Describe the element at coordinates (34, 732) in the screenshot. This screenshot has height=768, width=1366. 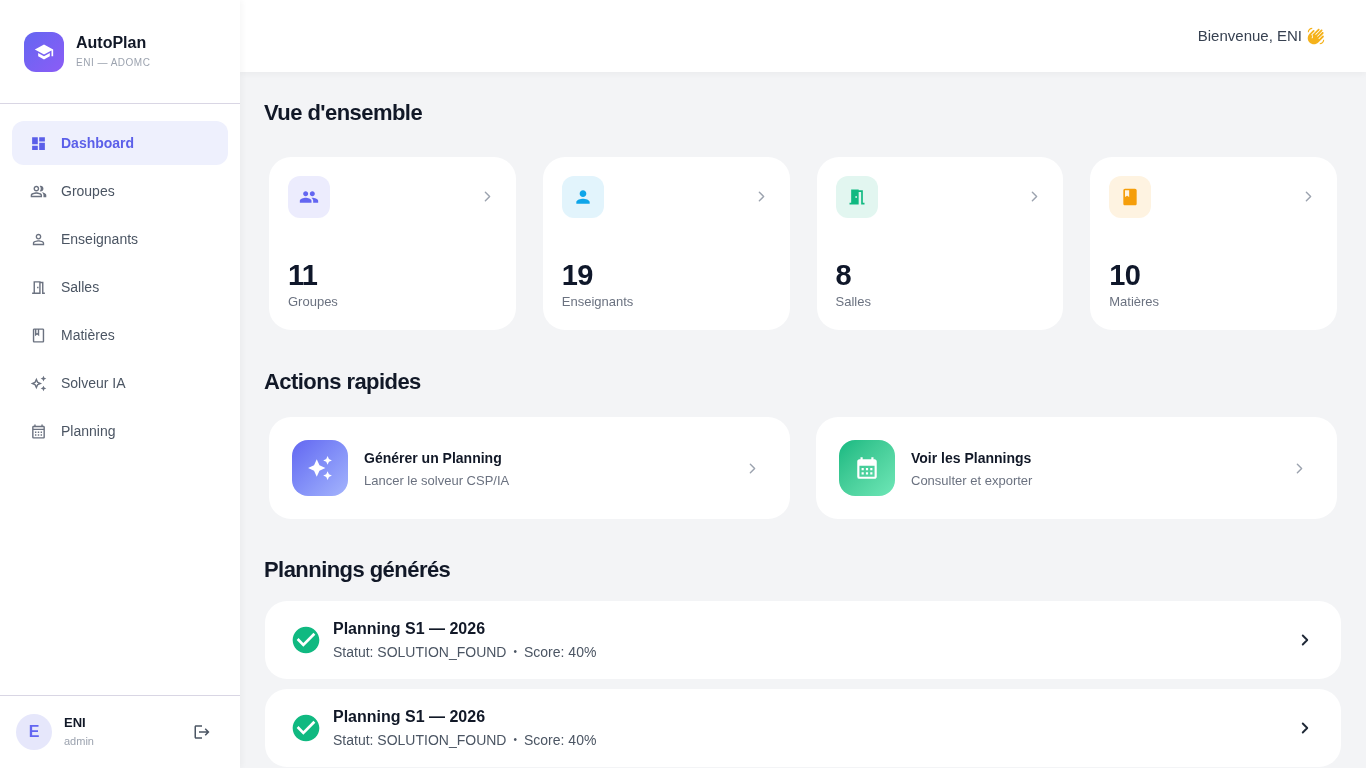
I see `user-avatar: E` at that location.